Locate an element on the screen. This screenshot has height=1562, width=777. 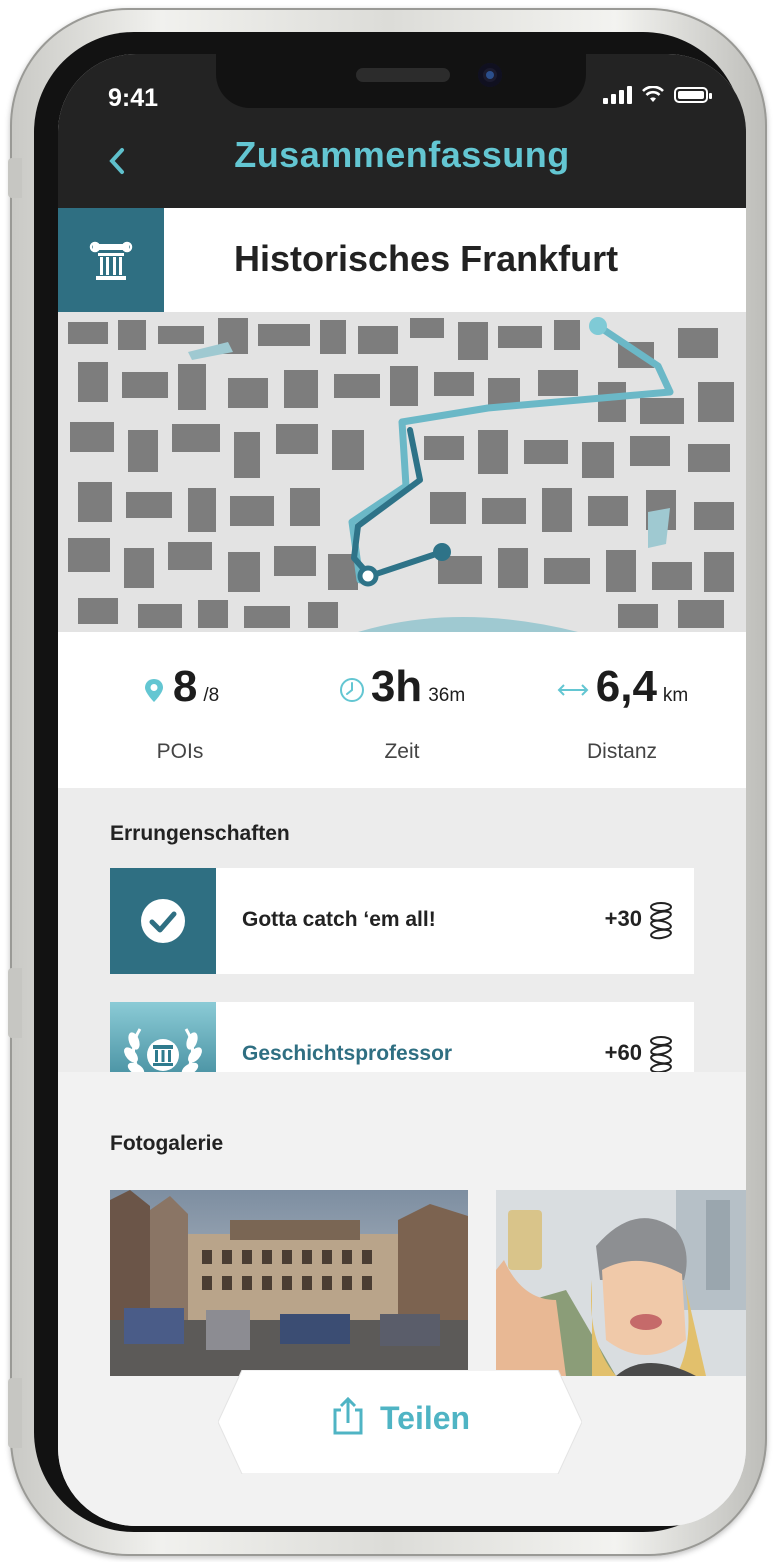
gallery-photo-selfie is located at coordinates (621, 1283).